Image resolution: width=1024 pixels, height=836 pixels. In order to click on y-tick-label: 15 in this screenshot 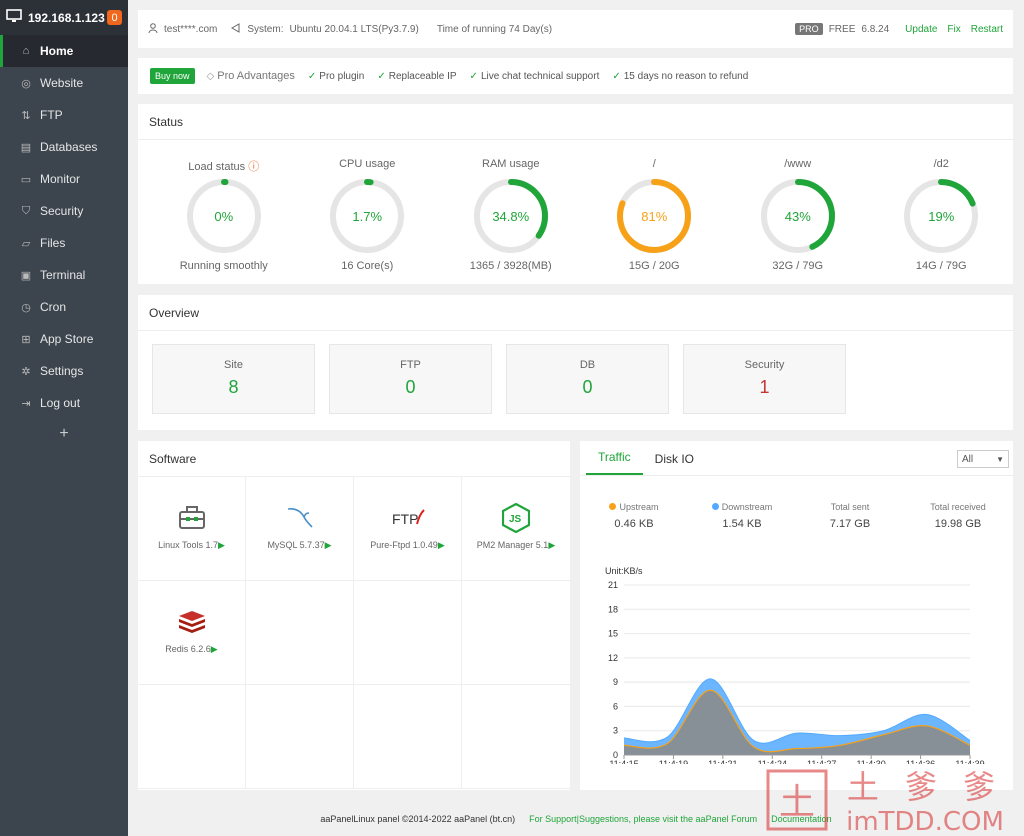, I will do `click(613, 634)`.